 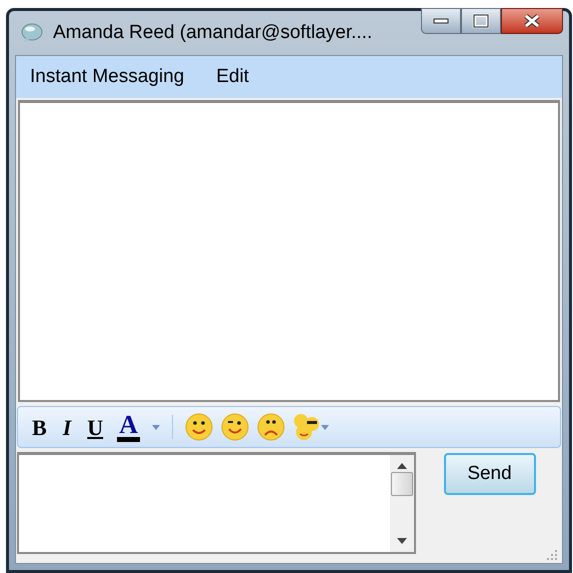 I want to click on maximize-icon, so click(x=481, y=21).